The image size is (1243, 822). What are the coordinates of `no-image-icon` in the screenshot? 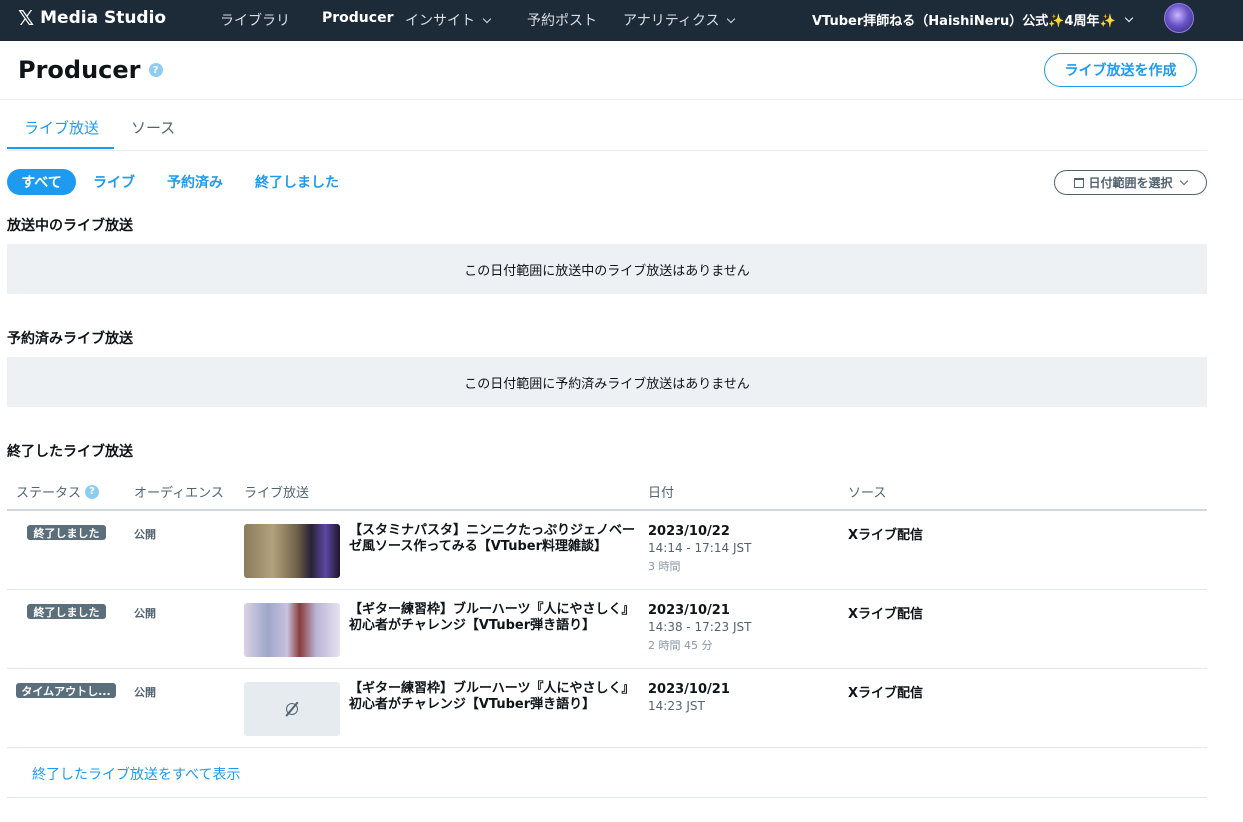 It's located at (292, 709).